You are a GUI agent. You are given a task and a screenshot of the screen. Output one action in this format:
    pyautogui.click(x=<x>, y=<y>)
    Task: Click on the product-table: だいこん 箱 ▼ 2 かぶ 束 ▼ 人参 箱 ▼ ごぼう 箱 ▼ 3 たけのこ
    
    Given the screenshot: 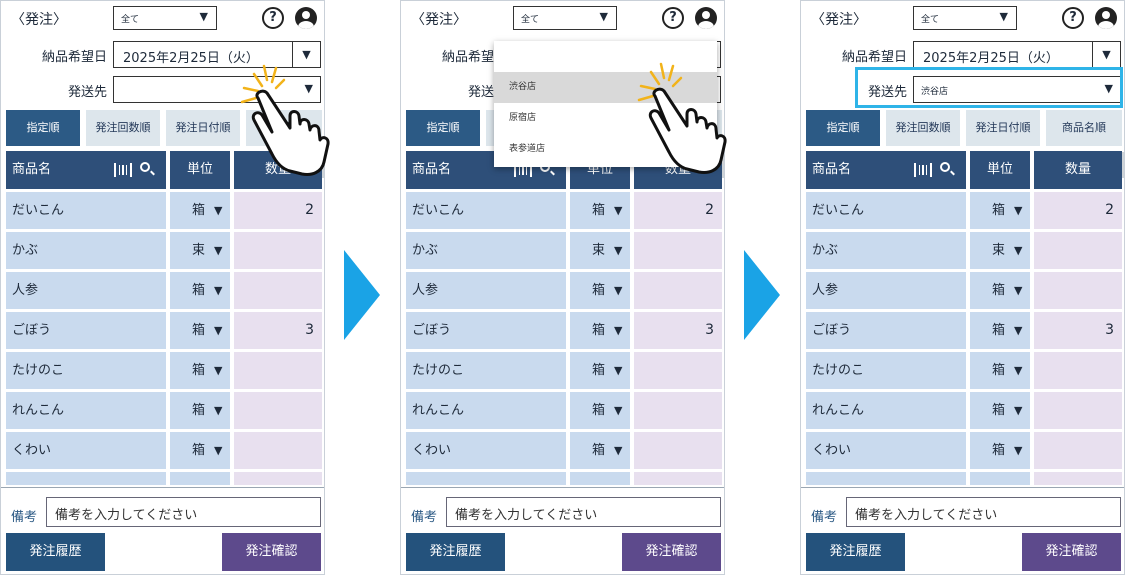 What is the action you would take?
    pyautogui.click(x=164, y=338)
    